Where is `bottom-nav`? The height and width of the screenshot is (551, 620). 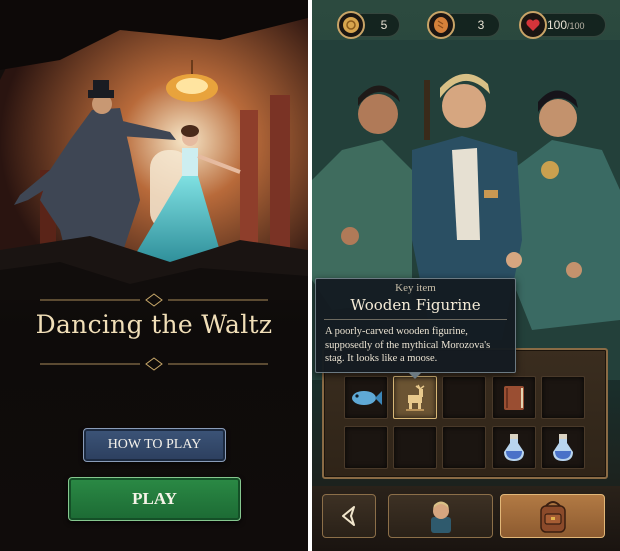 bottom-nav is located at coordinates (466, 518).